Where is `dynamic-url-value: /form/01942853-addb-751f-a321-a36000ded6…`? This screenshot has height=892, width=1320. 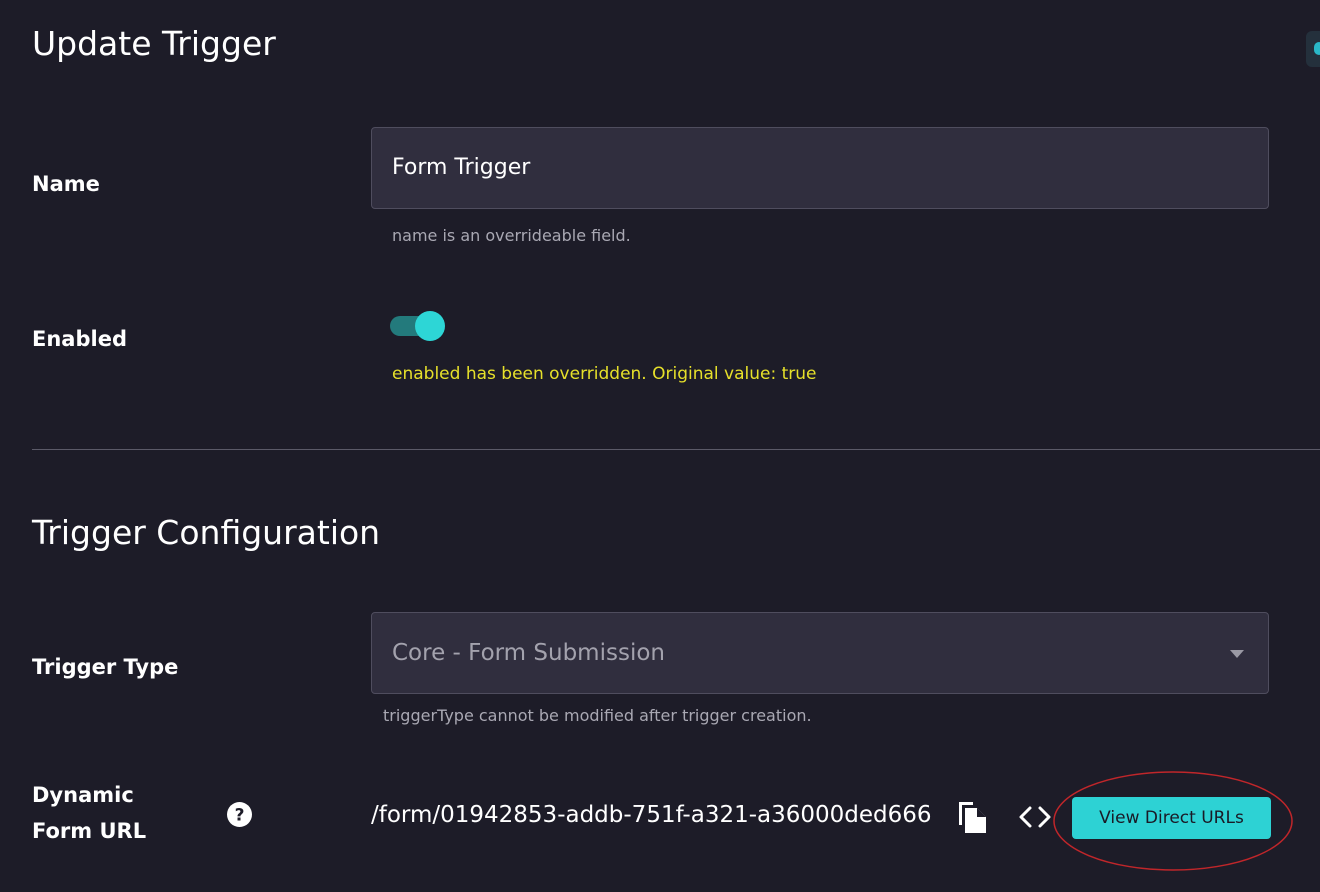
dynamic-url-value: /form/01942853-addb-751f-a321-a36000ded6… is located at coordinates (651, 815).